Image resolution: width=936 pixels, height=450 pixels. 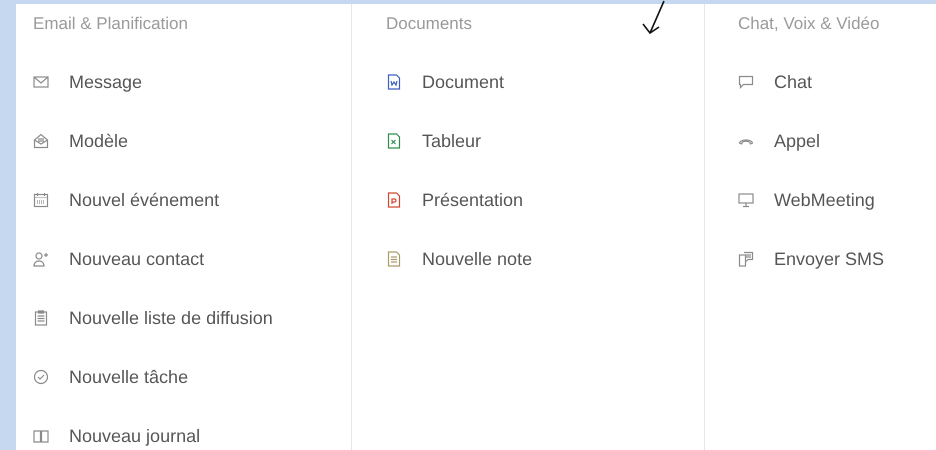 What do you see at coordinates (459, 259) in the screenshot?
I see `menu-item: Nouvelle note` at bounding box center [459, 259].